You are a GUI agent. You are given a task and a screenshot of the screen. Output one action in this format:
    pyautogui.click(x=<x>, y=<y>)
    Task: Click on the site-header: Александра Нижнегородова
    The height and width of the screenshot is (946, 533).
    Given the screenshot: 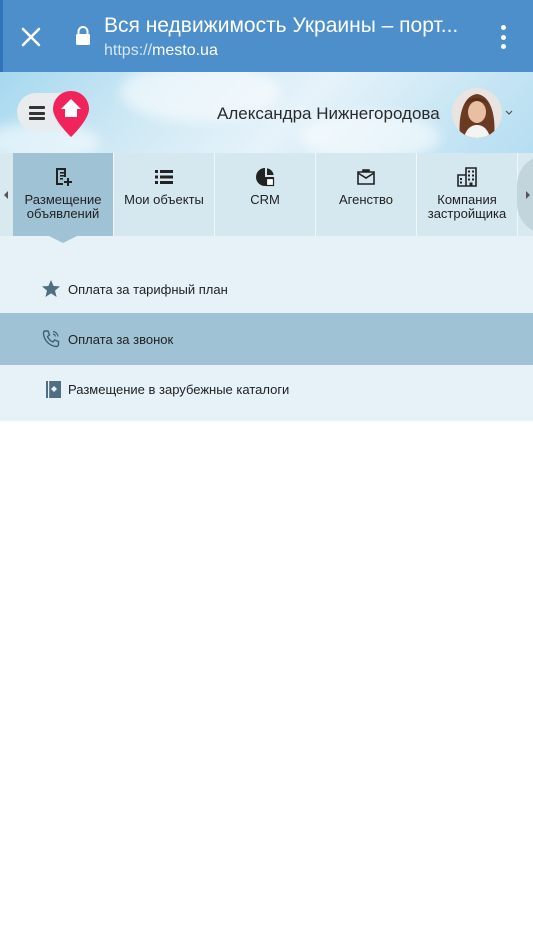 What is the action you would take?
    pyautogui.click(x=266, y=112)
    